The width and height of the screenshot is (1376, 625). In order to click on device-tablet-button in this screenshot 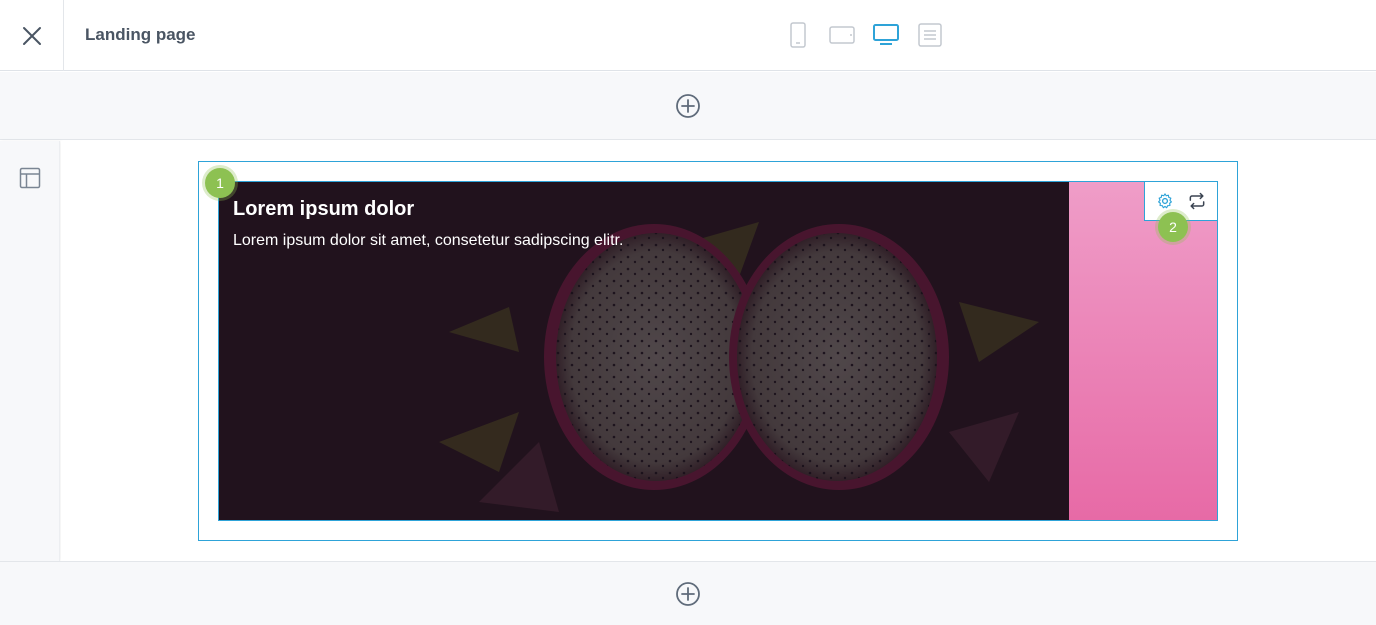, I will do `click(842, 36)`.